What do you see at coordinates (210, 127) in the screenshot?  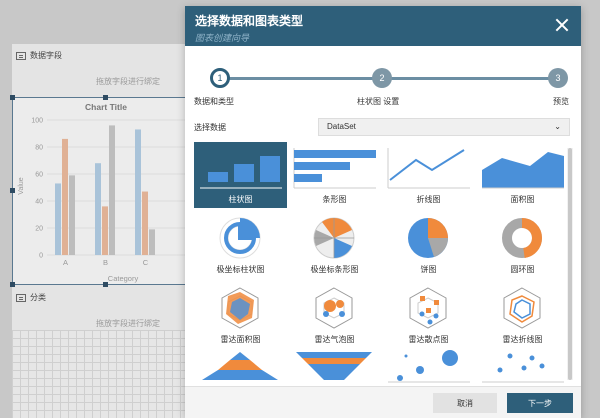 I see `data-source-label: 选择数据` at bounding box center [210, 127].